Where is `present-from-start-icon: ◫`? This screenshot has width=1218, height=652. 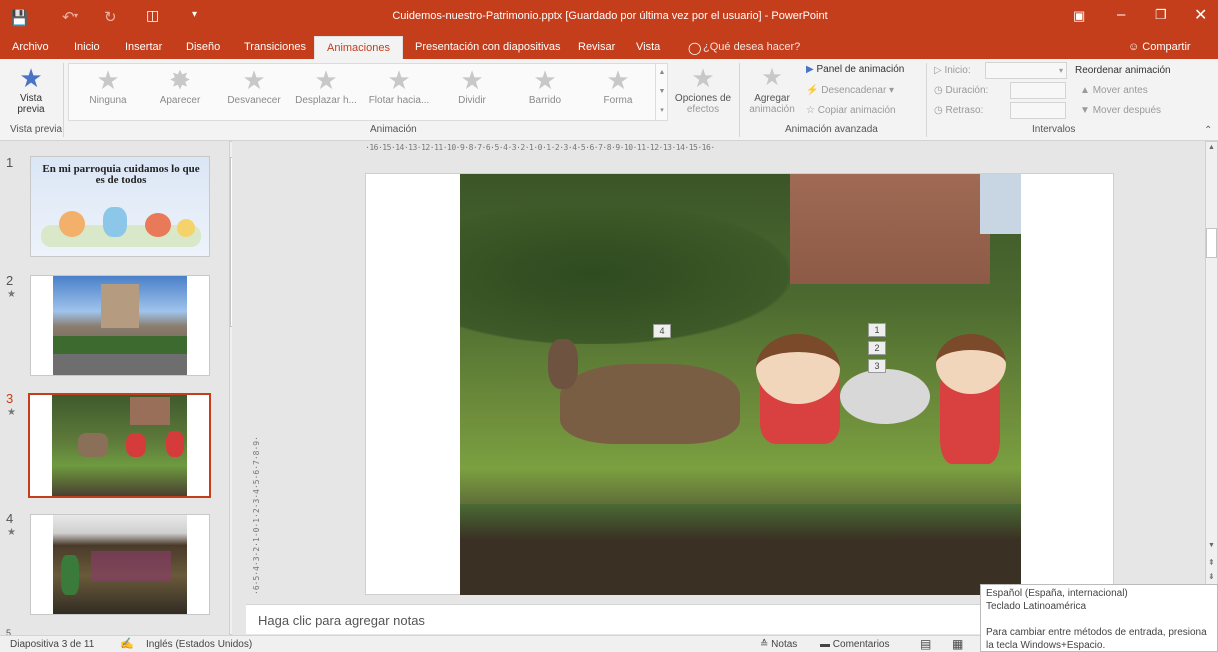
present-from-start-icon: ◫ is located at coordinates (152, 15).